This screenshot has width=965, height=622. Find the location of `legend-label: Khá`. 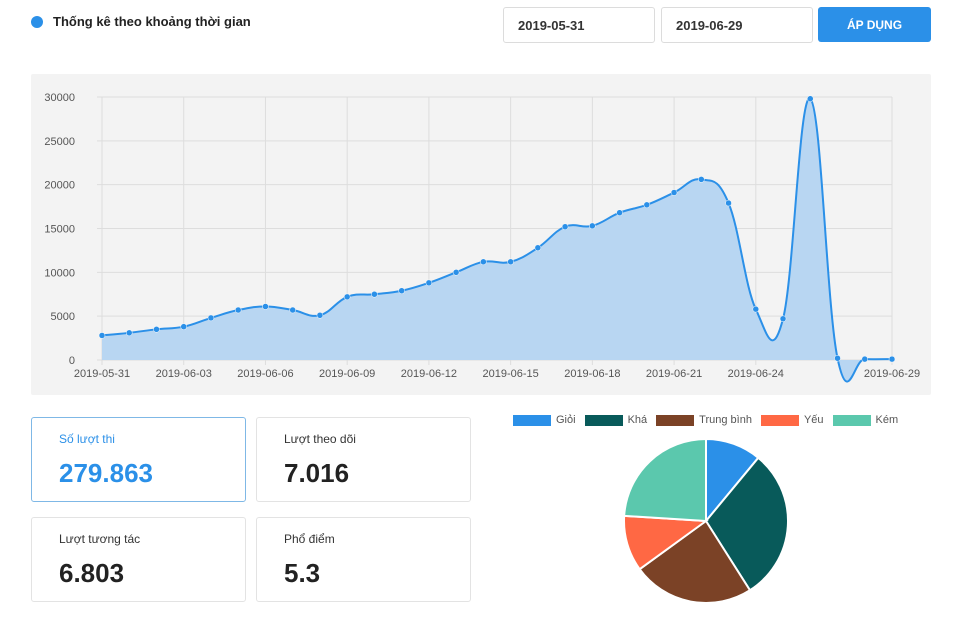

legend-label: Khá is located at coordinates (637, 420).